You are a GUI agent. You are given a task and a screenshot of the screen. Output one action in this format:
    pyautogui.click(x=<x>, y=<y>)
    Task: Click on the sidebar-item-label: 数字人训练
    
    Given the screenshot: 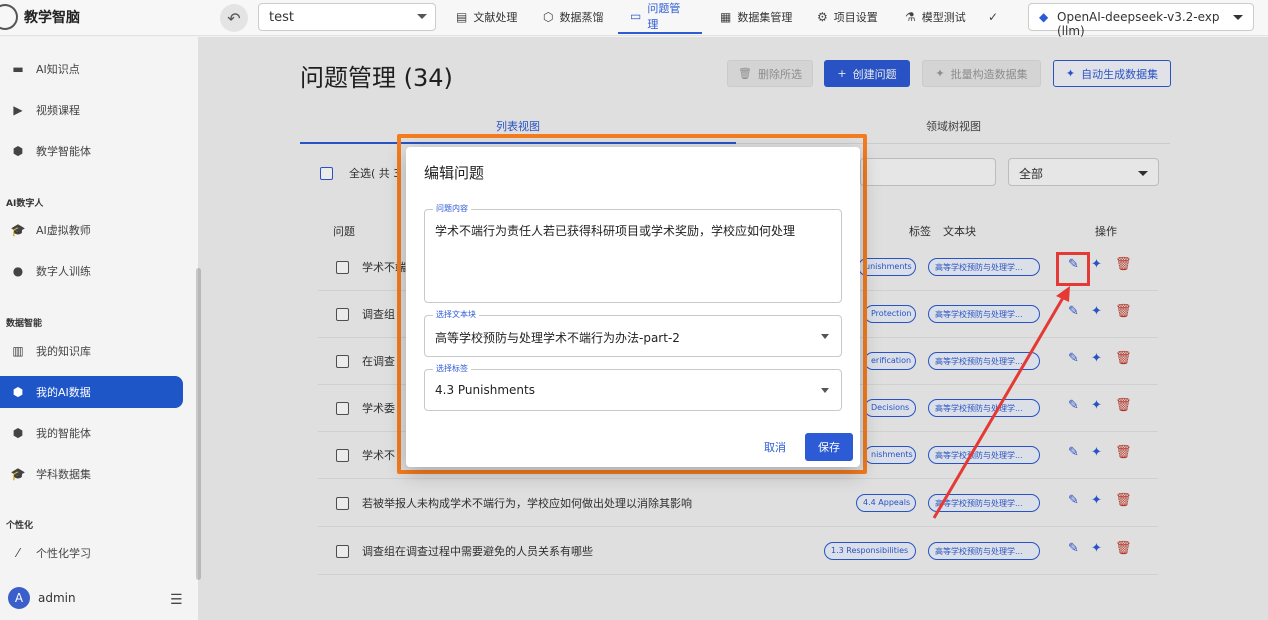 What is the action you would take?
    pyautogui.click(x=63, y=271)
    